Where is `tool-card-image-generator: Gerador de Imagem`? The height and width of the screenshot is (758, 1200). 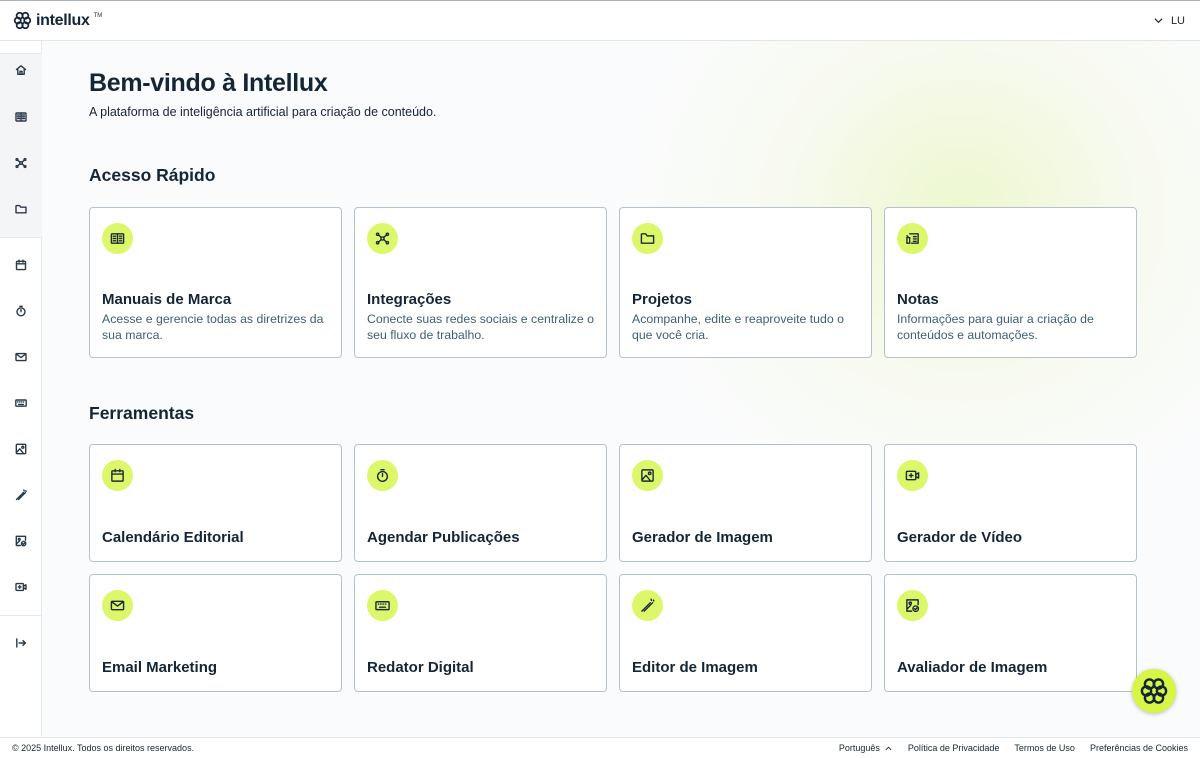
tool-card-image-generator: Gerador de Imagem is located at coordinates (745, 503).